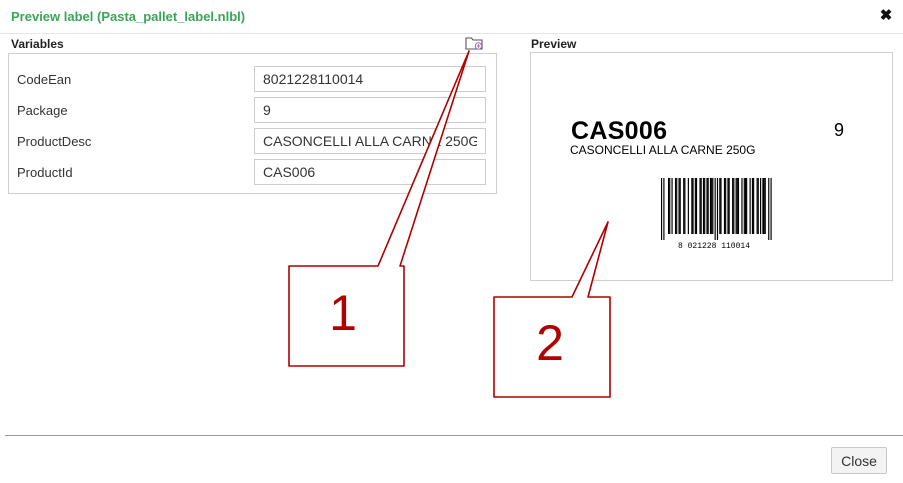 The width and height of the screenshot is (903, 483). What do you see at coordinates (839, 130) in the screenshot?
I see `label-package: 9` at bounding box center [839, 130].